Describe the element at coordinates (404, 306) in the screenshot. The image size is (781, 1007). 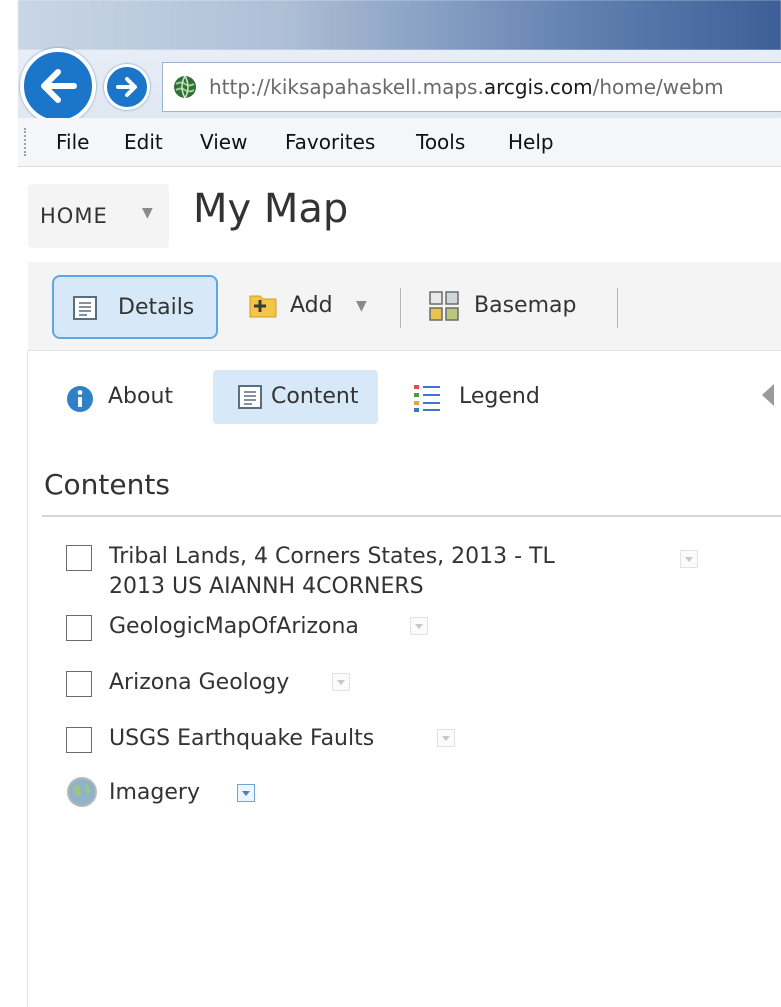
I see `map-toolbar: Details Add ▼ Basemap` at that location.